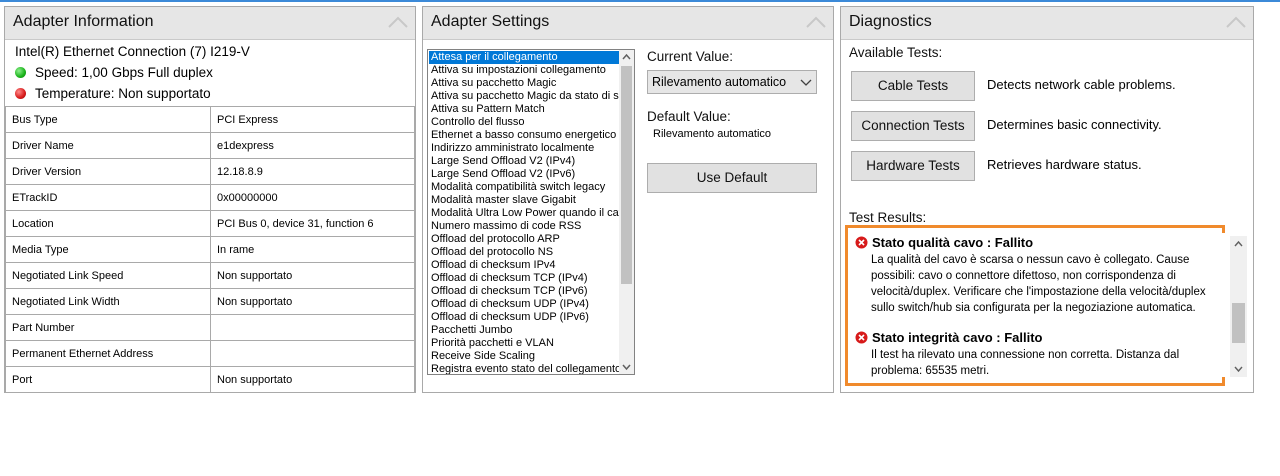 This screenshot has height=476, width=1280. I want to click on table-row: Permanent Ethernet Address, so click(210, 353).